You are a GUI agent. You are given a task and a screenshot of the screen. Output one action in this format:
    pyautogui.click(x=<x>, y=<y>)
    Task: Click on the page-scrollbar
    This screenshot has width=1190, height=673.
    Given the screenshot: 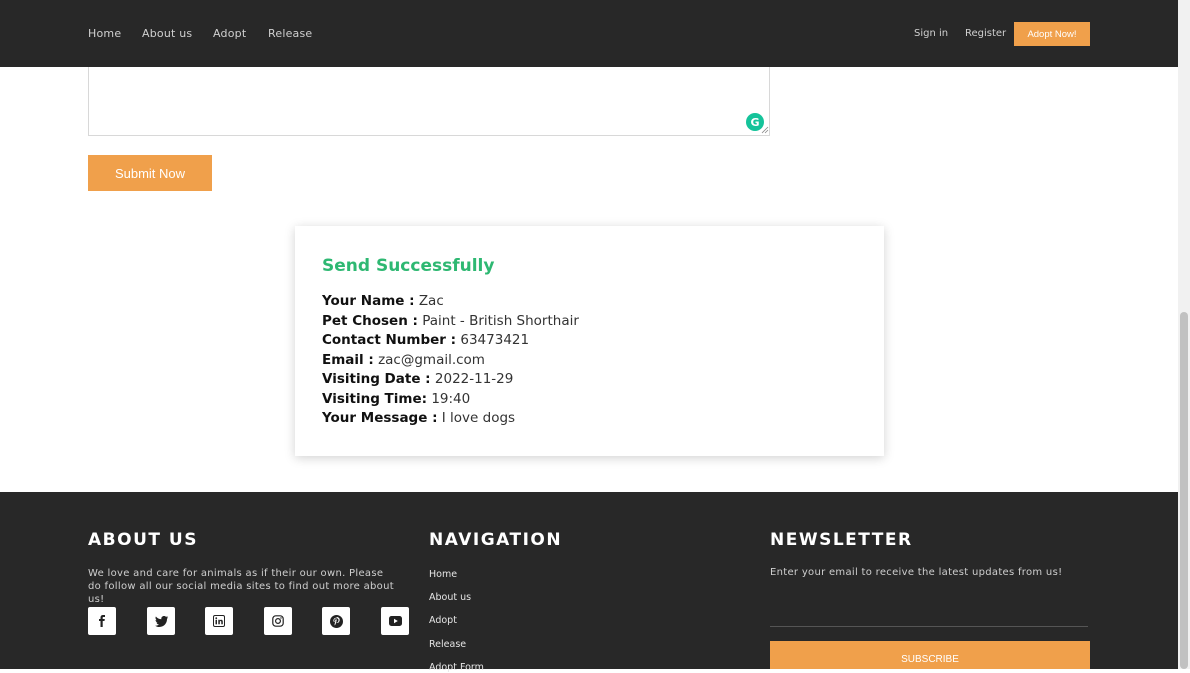 What is the action you would take?
    pyautogui.click(x=1184, y=334)
    